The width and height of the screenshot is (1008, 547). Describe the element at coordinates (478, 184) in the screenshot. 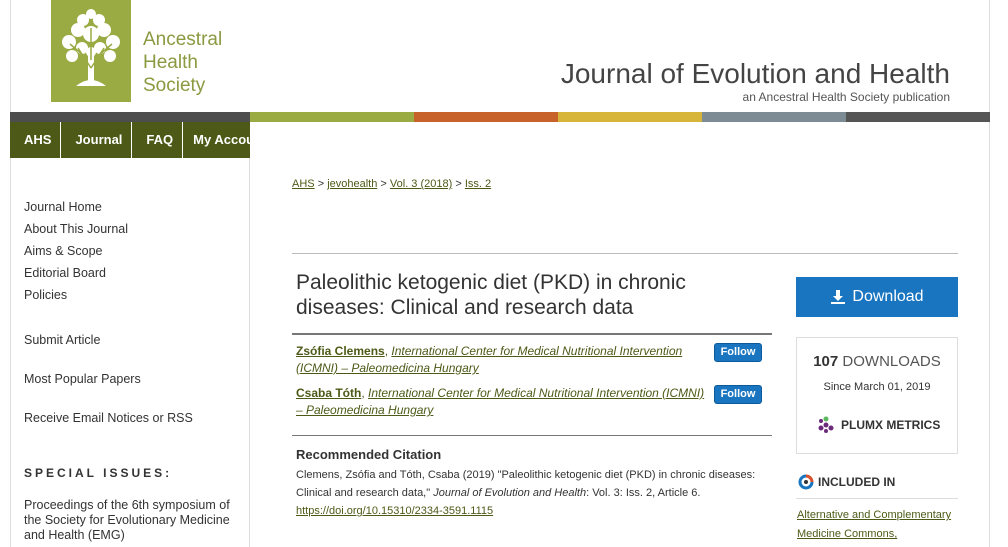

I see `breadcrumb-issue: Iss. 2` at that location.